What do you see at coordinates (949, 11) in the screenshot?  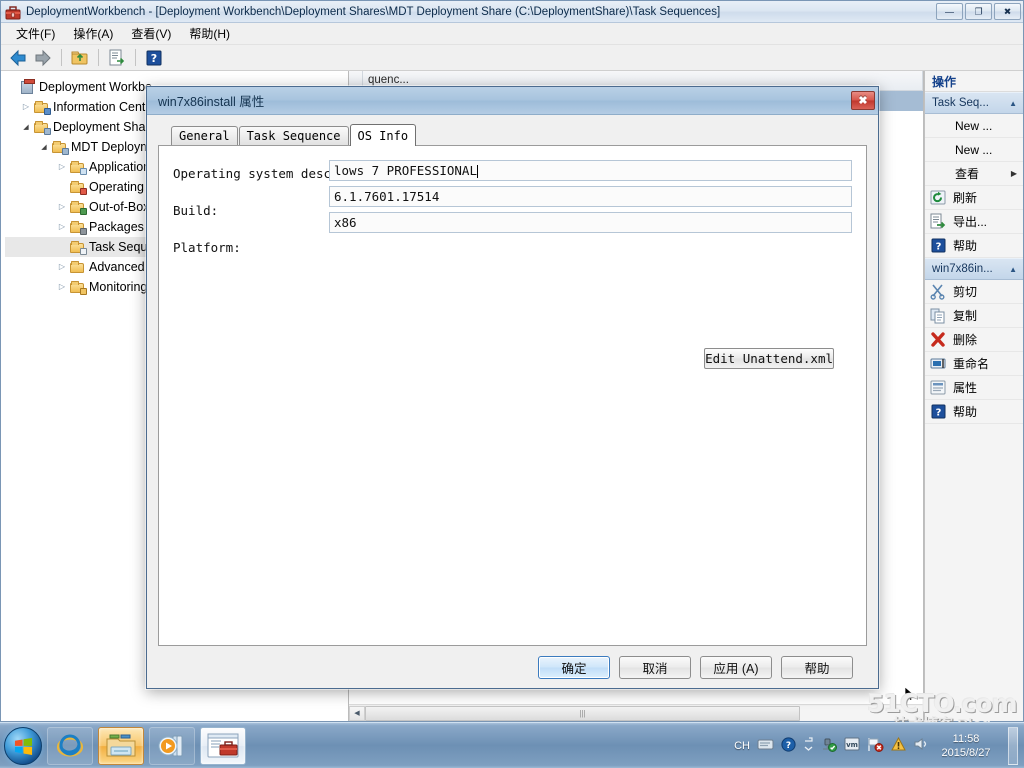 I see `minimize-icon: —` at bounding box center [949, 11].